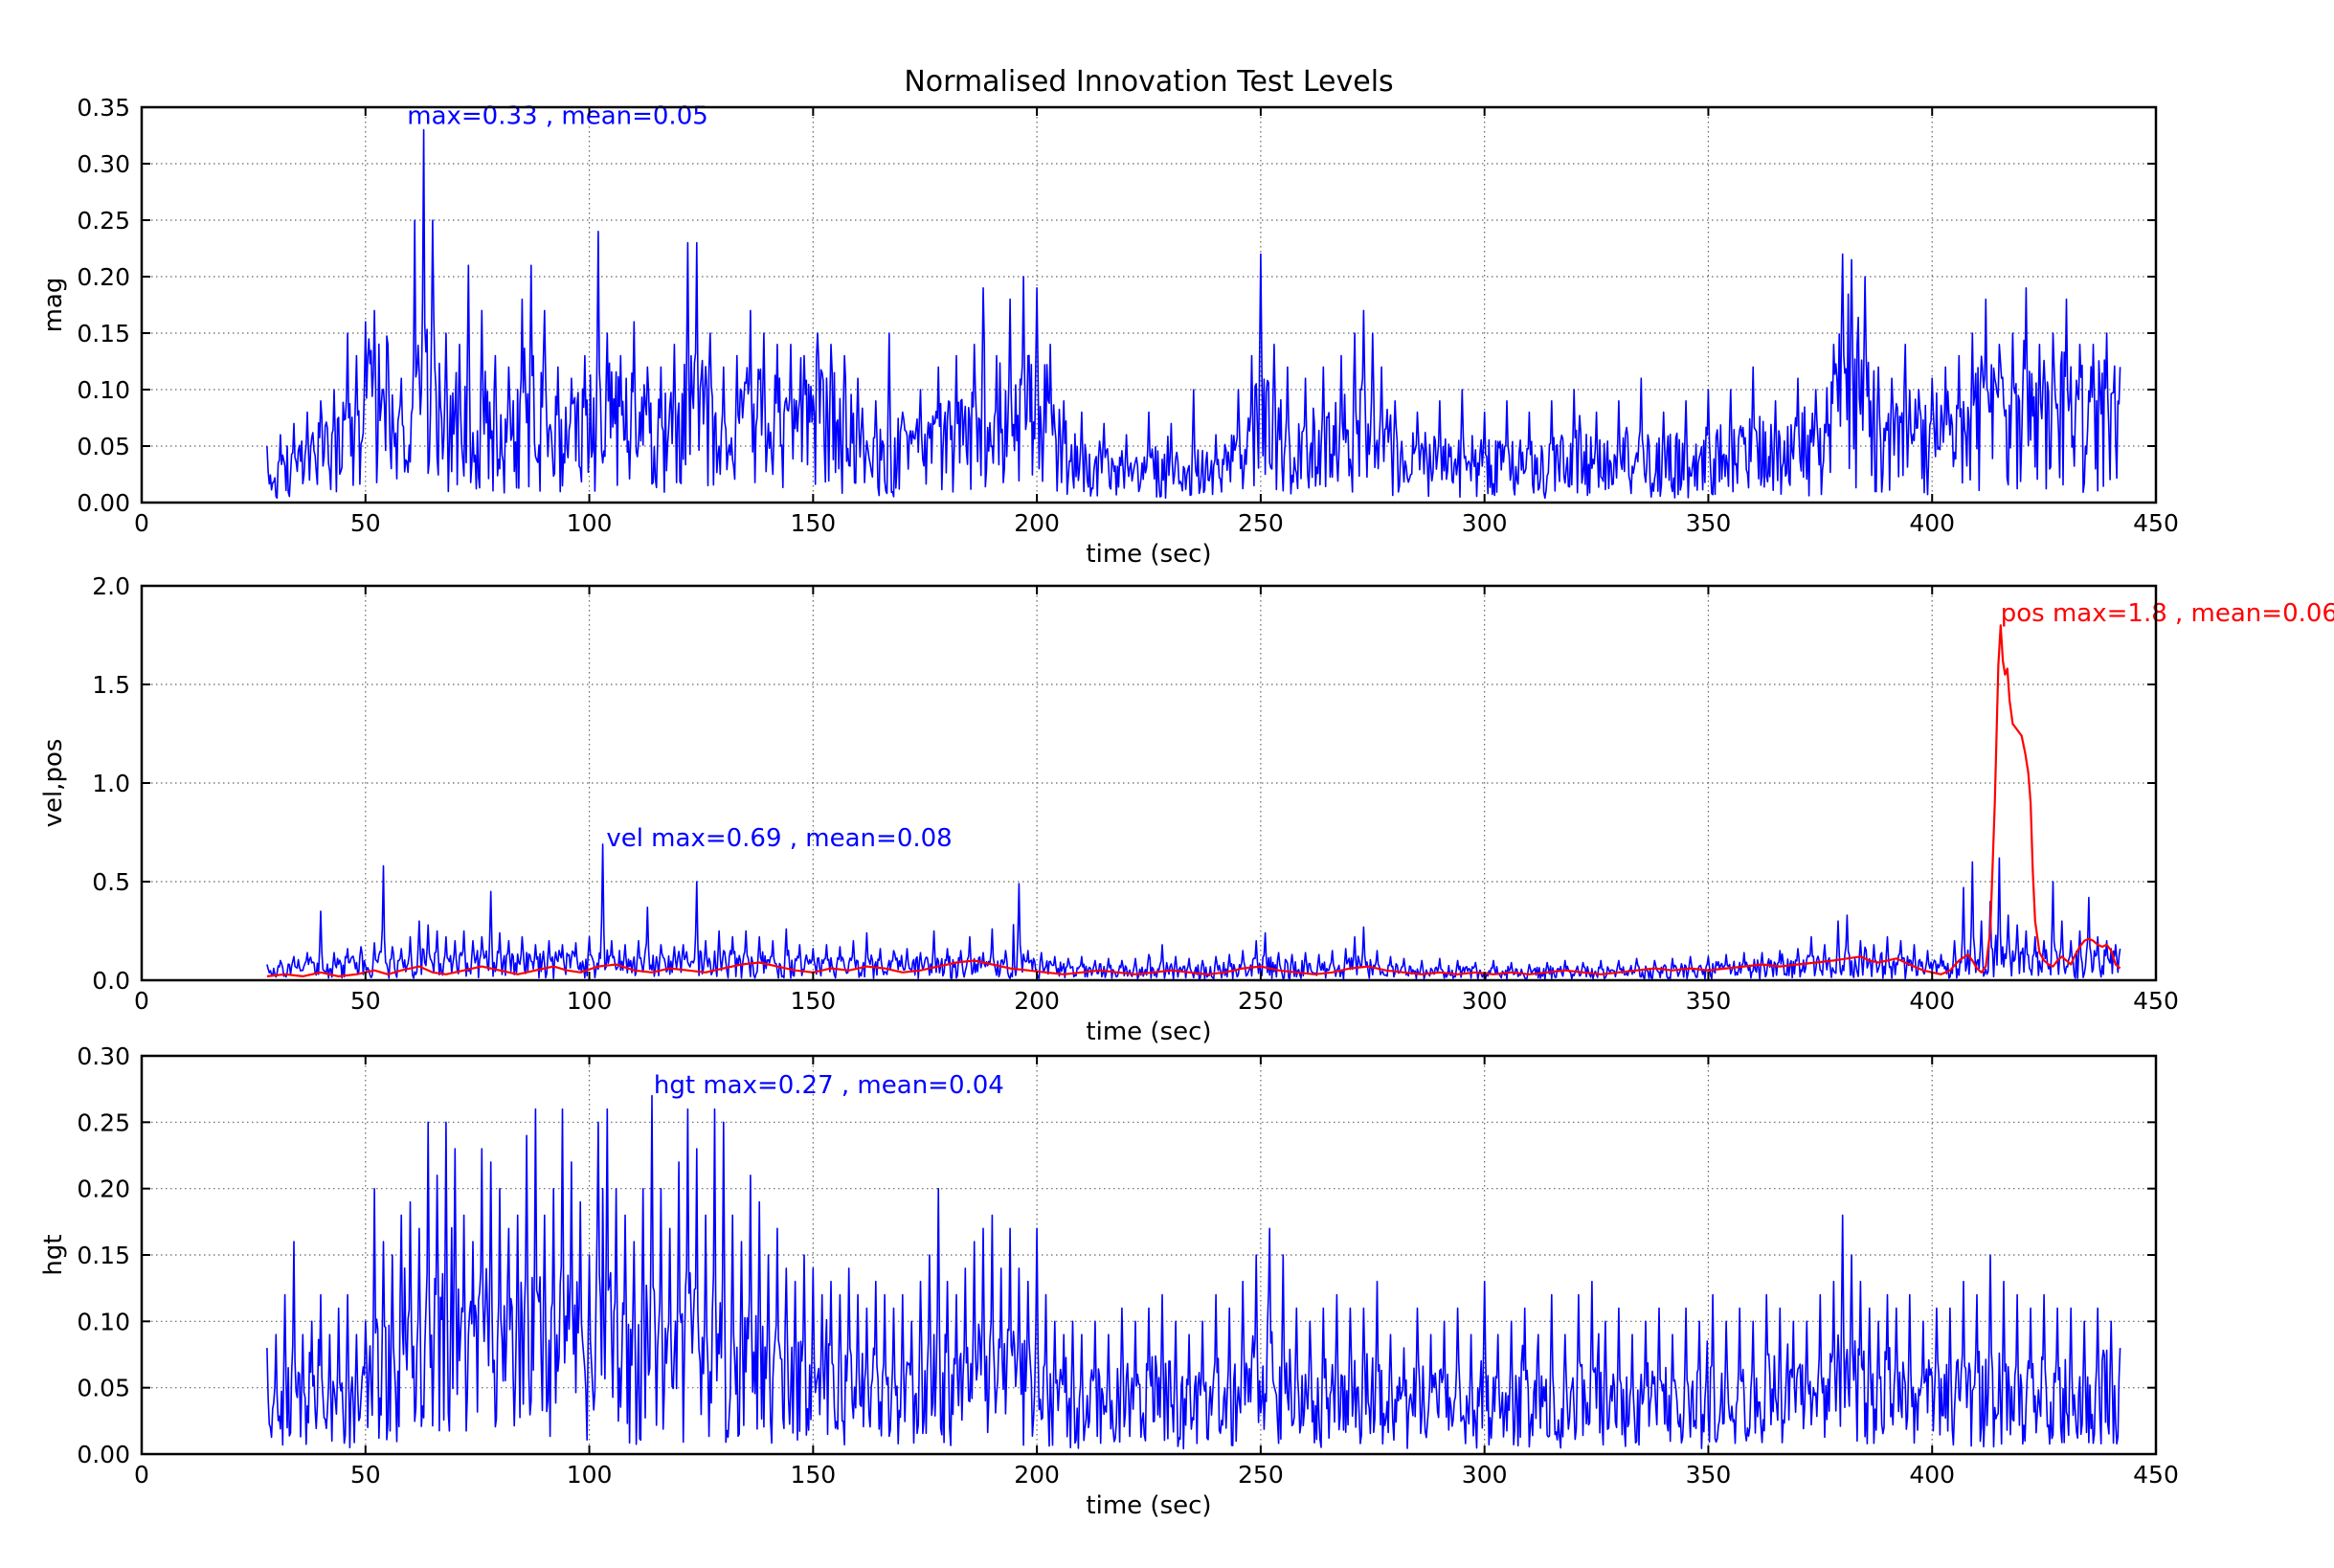  What do you see at coordinates (53, 784) in the screenshot?
I see `y-axis-label: vel,pos` at bounding box center [53, 784].